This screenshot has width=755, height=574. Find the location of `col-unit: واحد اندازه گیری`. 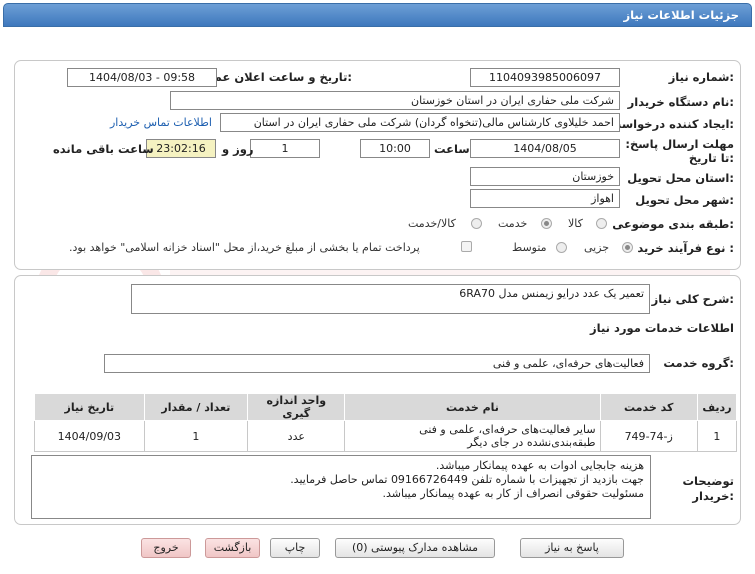

col-unit: واحد اندازه گیری is located at coordinates (296, 407).